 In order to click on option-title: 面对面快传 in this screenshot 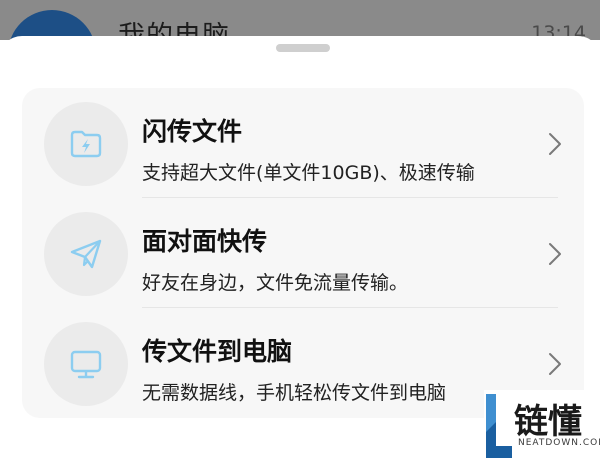, I will do `click(205, 241)`.